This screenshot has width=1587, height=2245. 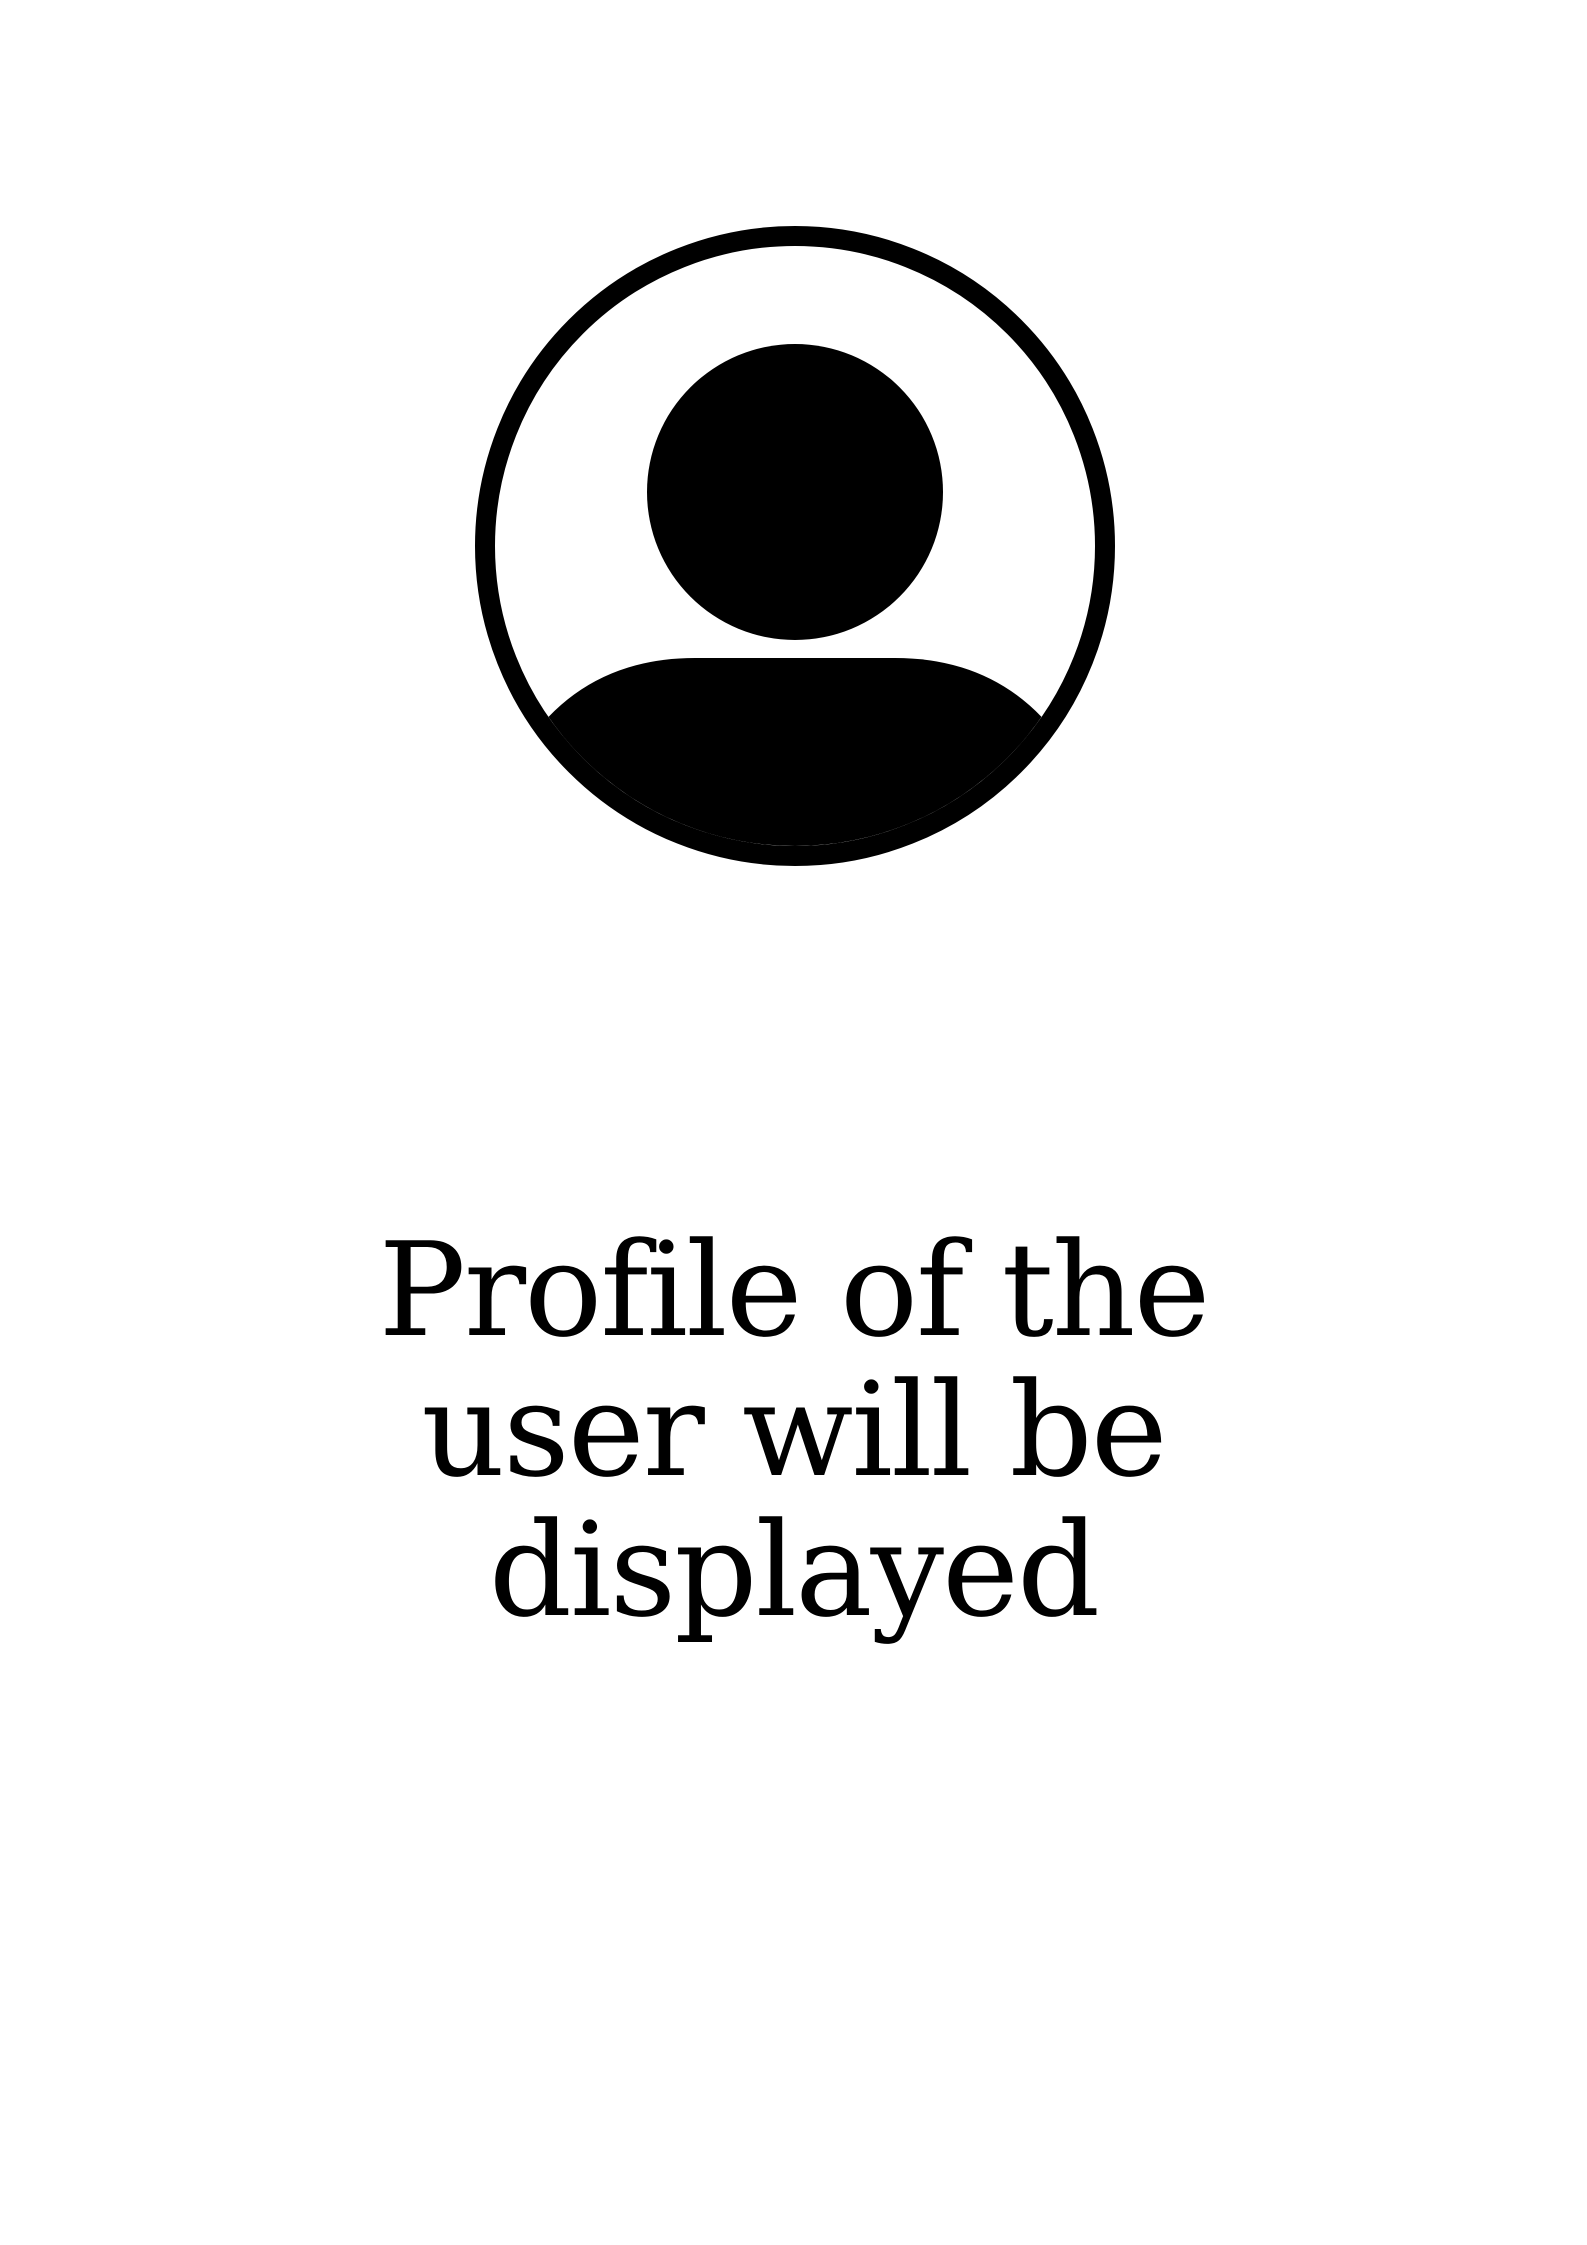 I want to click on user-avatar-icon, so click(x=795, y=546).